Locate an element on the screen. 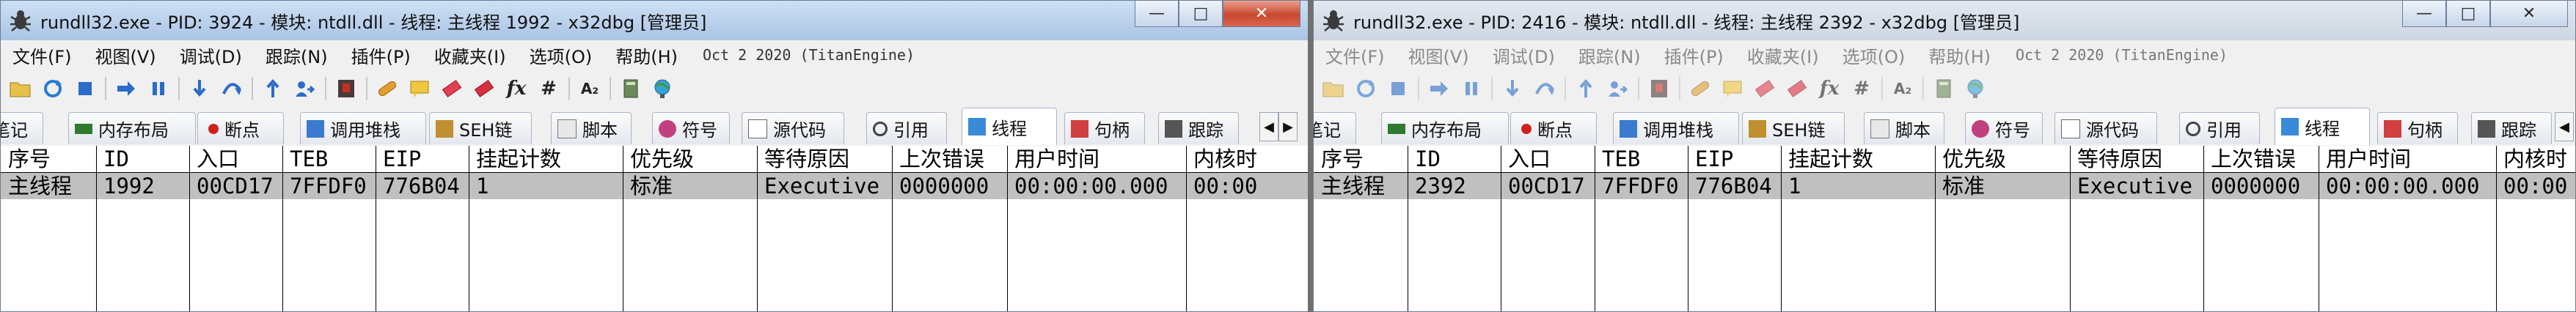 The width and height of the screenshot is (2576, 312). tab-breakpoints: 断点 is located at coordinates (1553, 128).